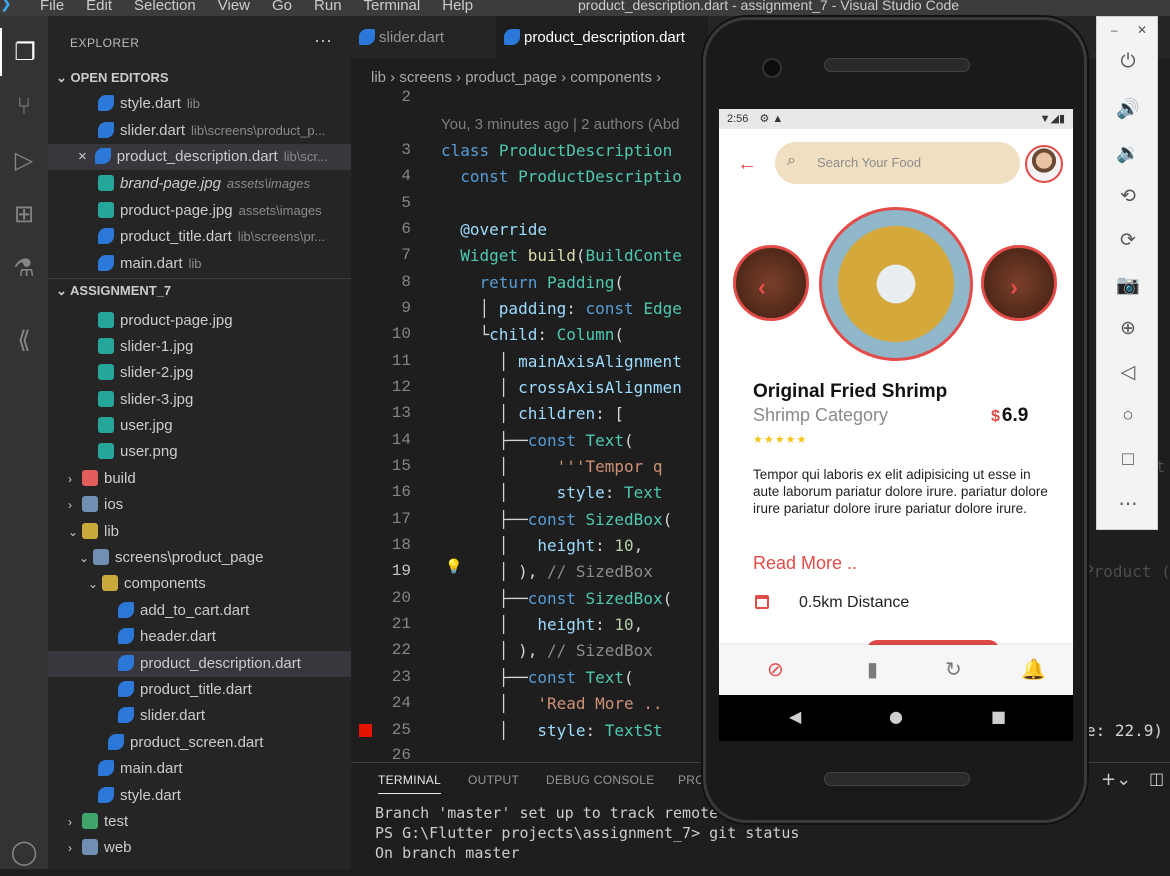 The image size is (1170, 876). I want to click on search-icon: ⌕, so click(791, 160).